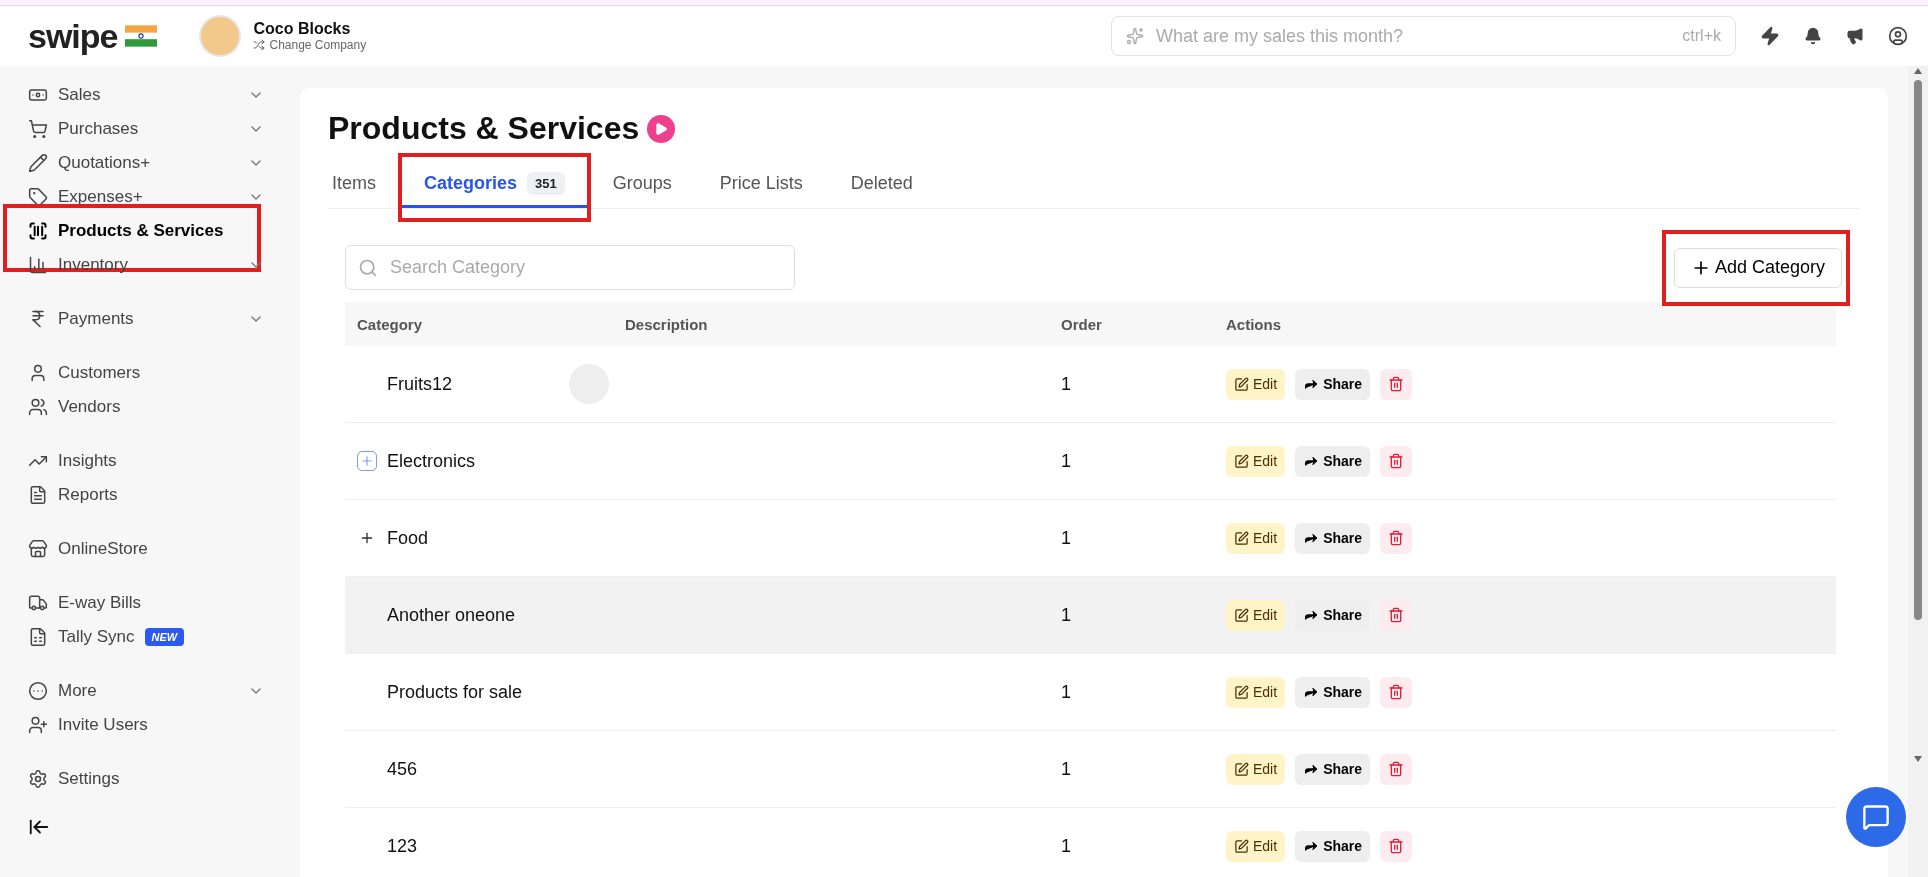 Image resolution: width=1928 pixels, height=877 pixels. What do you see at coordinates (146, 691) in the screenshot?
I see `sidebar-item: More` at bounding box center [146, 691].